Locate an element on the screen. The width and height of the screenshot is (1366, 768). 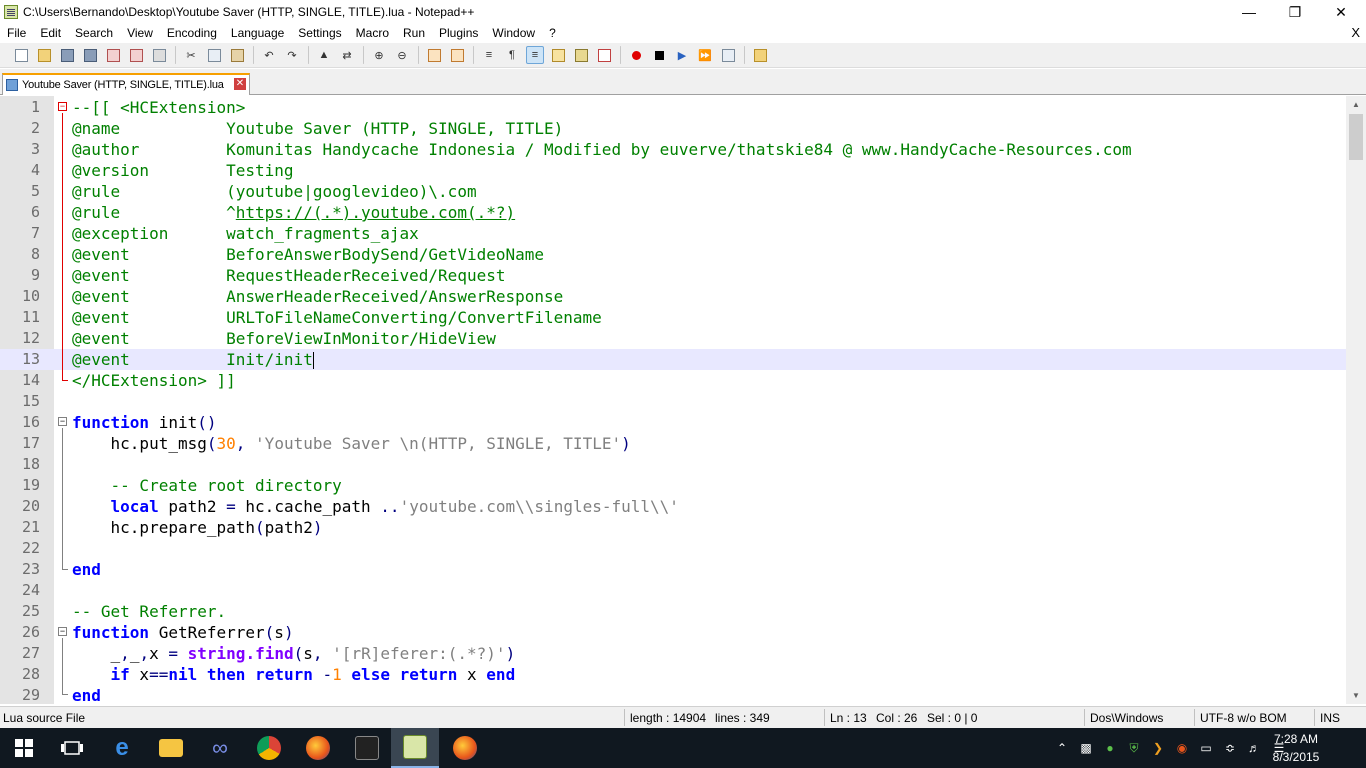
stop-record-icon is located at coordinates (659, 55).